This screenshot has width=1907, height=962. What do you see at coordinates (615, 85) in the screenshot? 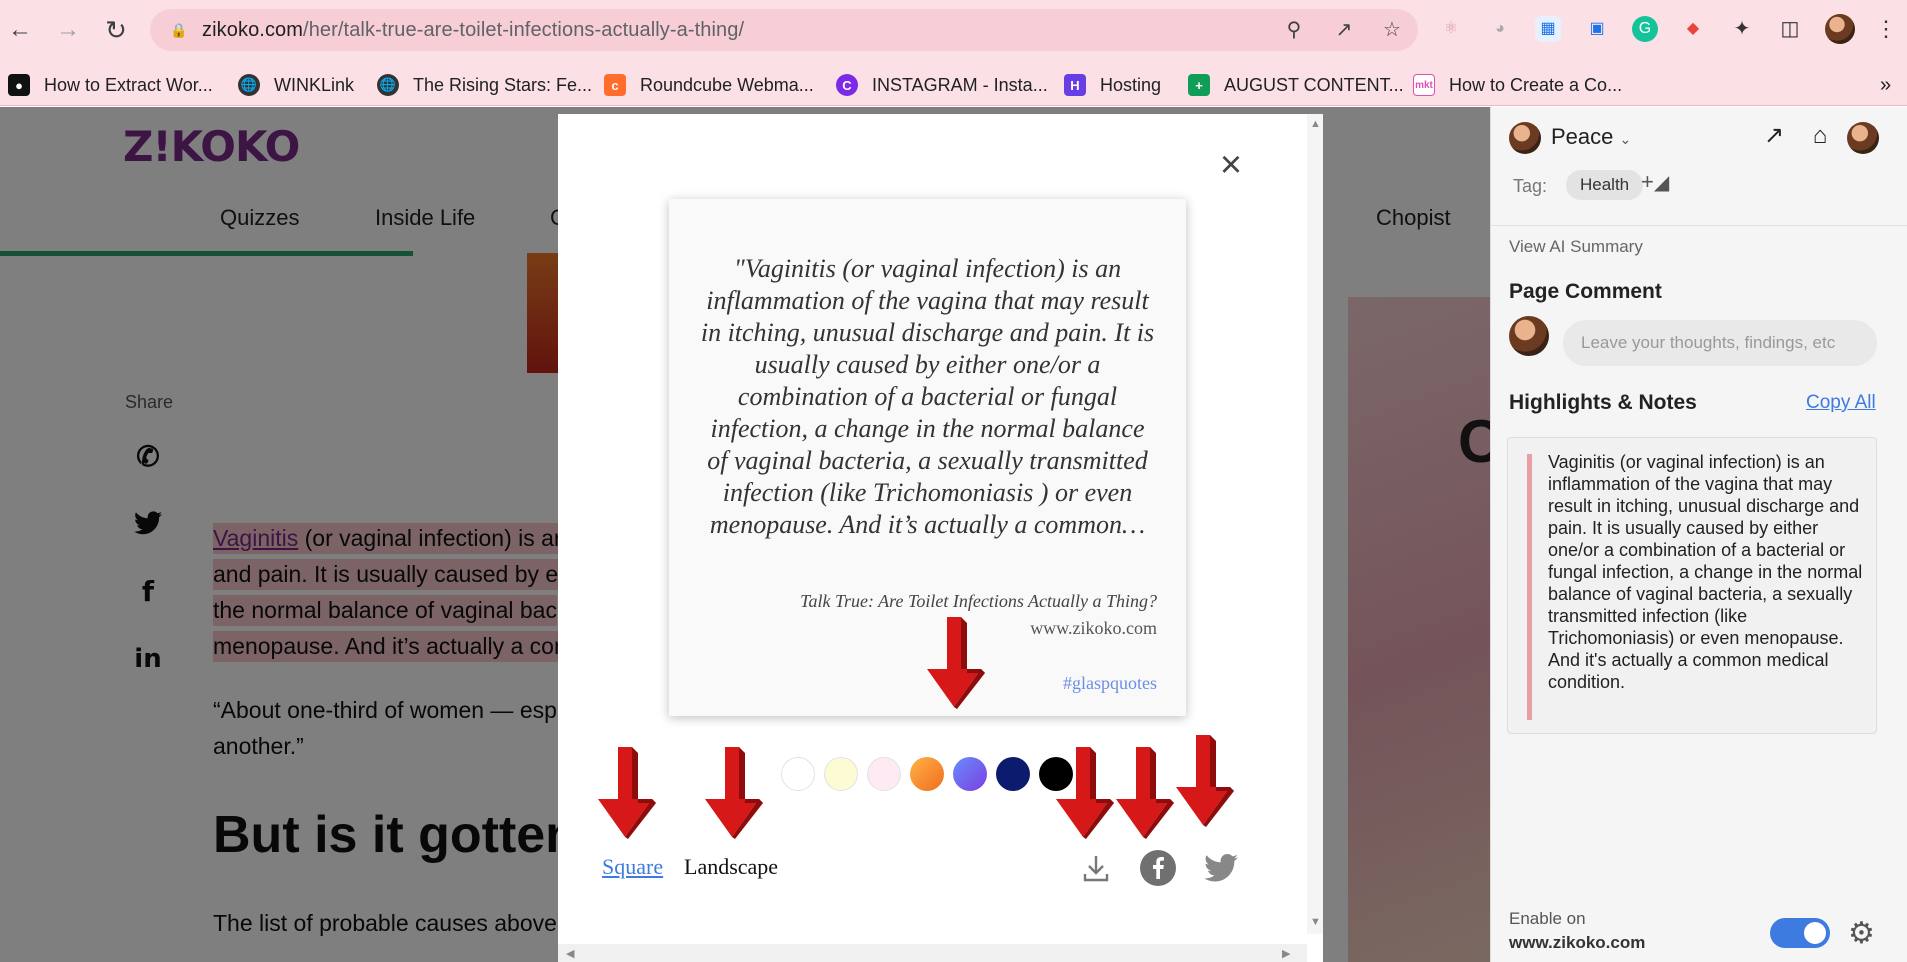
I see `cpanel-icon: c` at bounding box center [615, 85].